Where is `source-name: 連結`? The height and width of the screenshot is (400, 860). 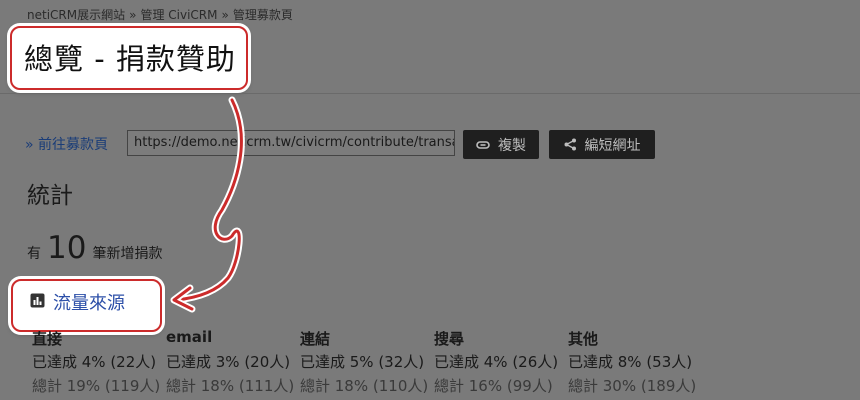
source-name: 連結 is located at coordinates (315, 339).